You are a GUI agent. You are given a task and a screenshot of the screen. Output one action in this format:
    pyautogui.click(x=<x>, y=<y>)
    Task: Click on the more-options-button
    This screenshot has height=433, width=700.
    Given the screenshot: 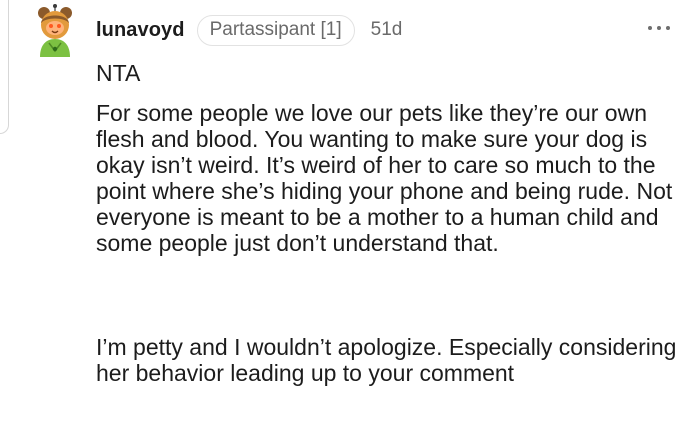 What is the action you would take?
    pyautogui.click(x=659, y=28)
    